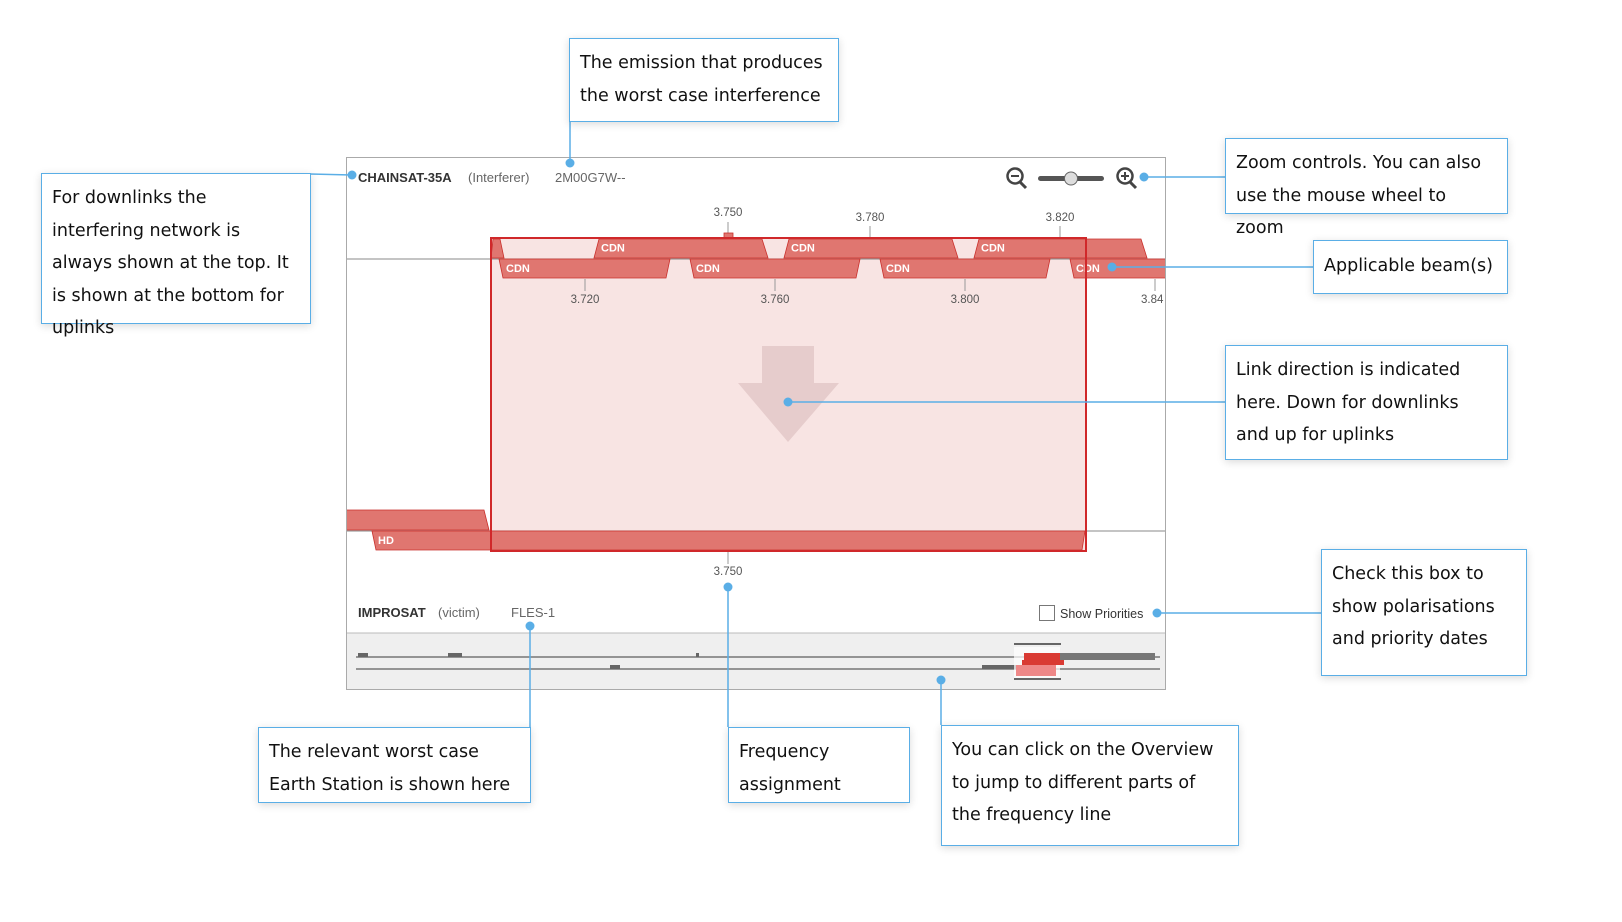 The width and height of the screenshot is (1622, 922). What do you see at coordinates (498, 177) in the screenshot?
I see `interferer-role: (Interferer)` at bounding box center [498, 177].